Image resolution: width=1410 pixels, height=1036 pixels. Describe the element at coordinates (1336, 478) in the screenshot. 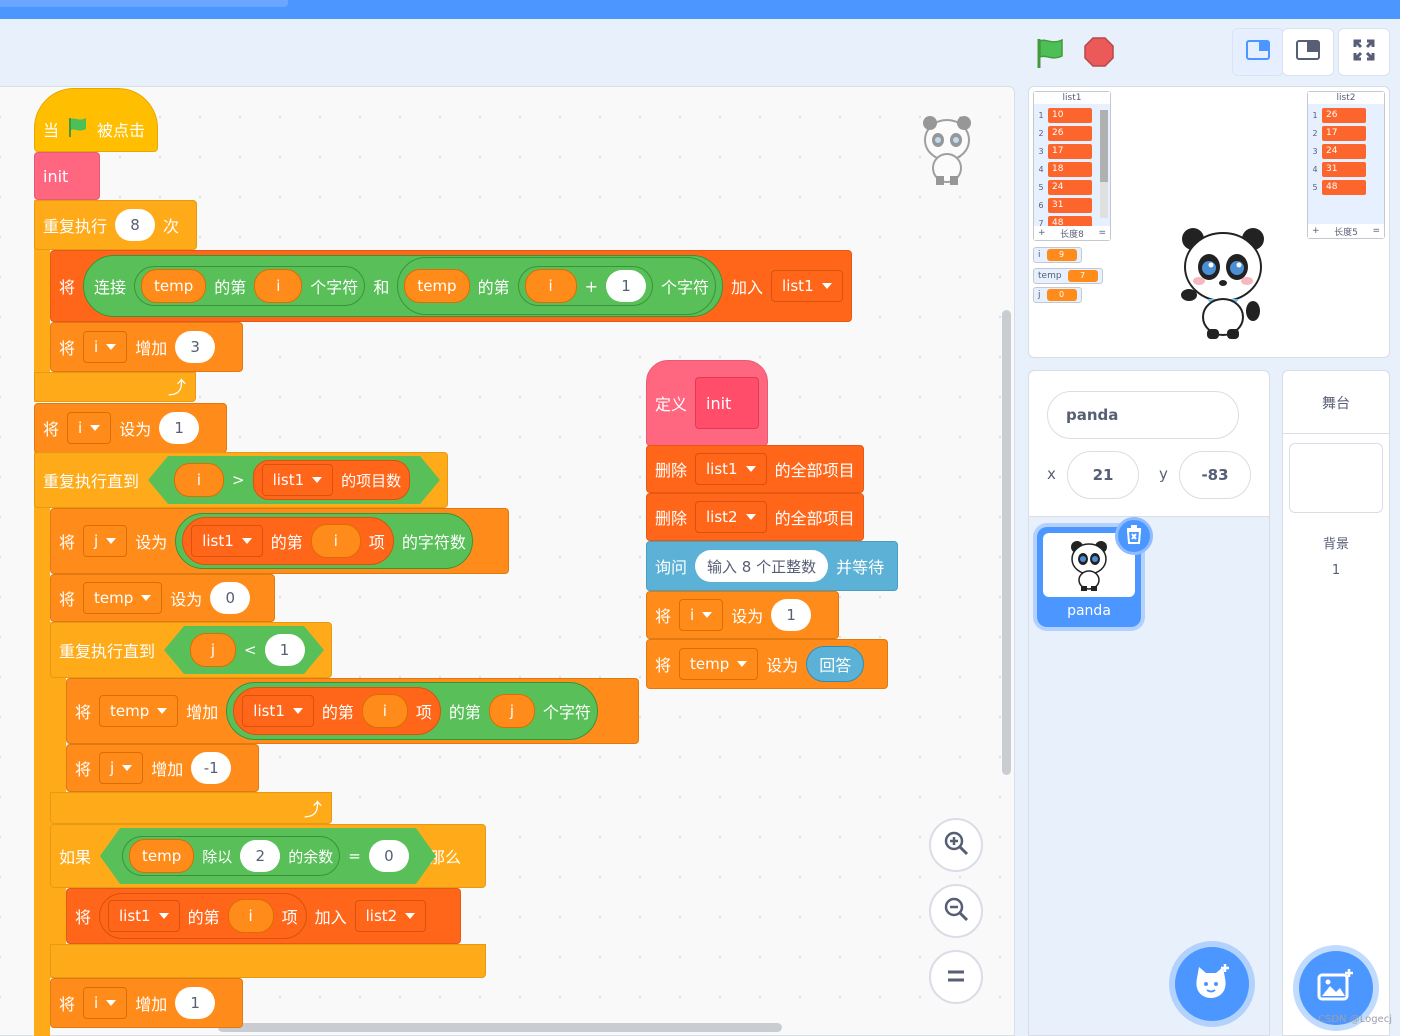

I see `backdrop-thumbnail` at that location.